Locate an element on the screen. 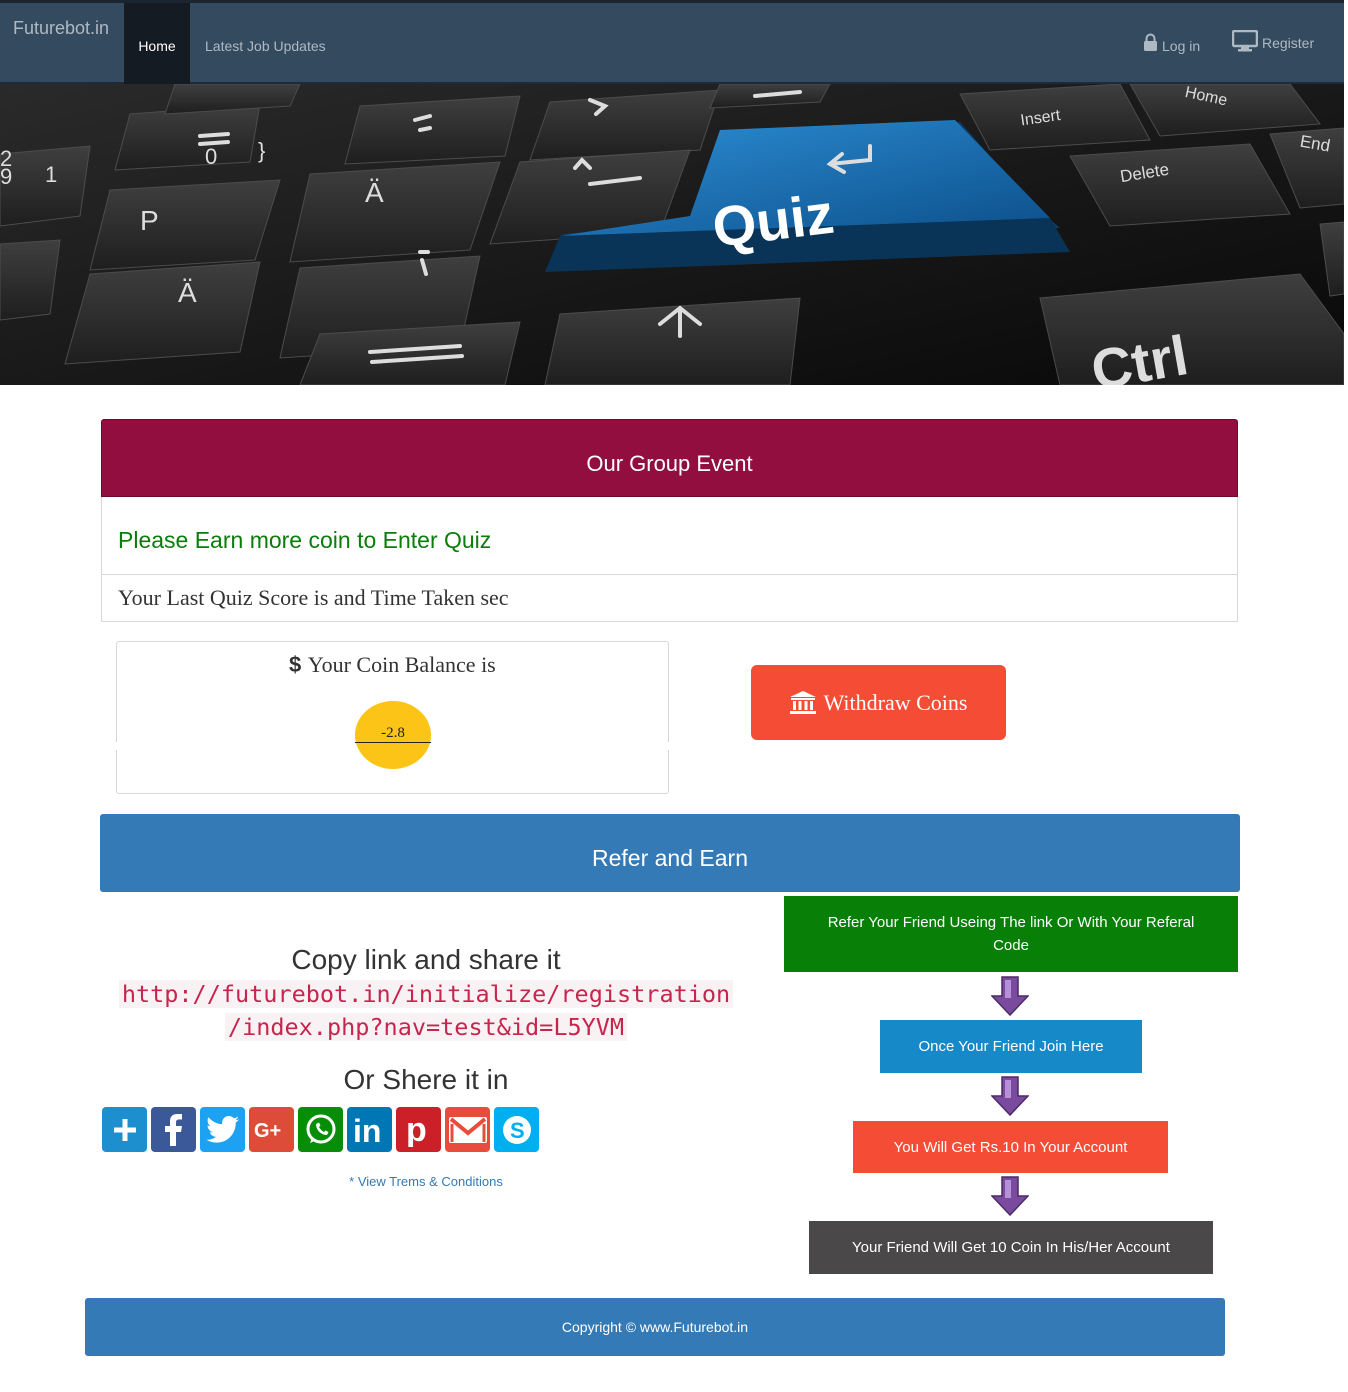 The height and width of the screenshot is (1392, 1348). coin-balance-panel: $ Your Coin Balance is -2.8 is located at coordinates (393, 717).